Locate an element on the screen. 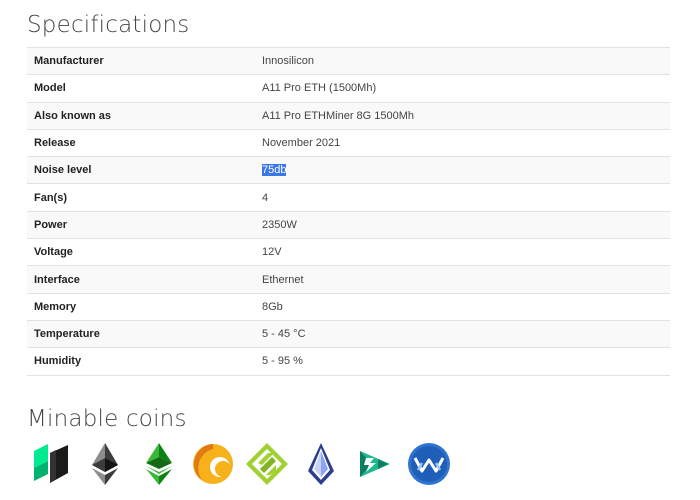 The height and width of the screenshot is (500, 700). ethereum-coin-icon is located at coordinates (105, 464).